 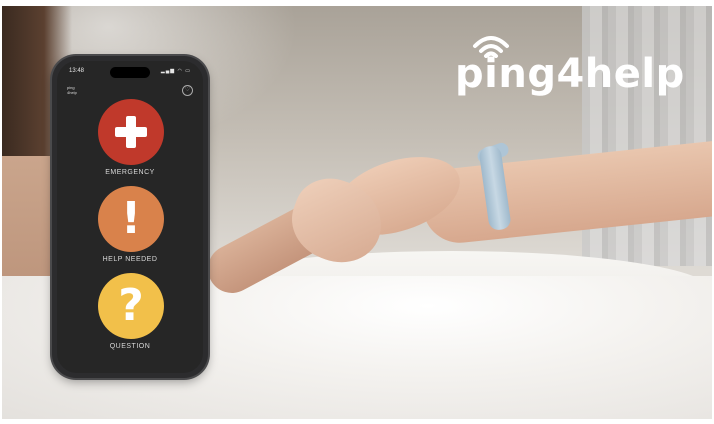 What do you see at coordinates (187, 90) in the screenshot?
I see `heart-icon: ♡` at bounding box center [187, 90].